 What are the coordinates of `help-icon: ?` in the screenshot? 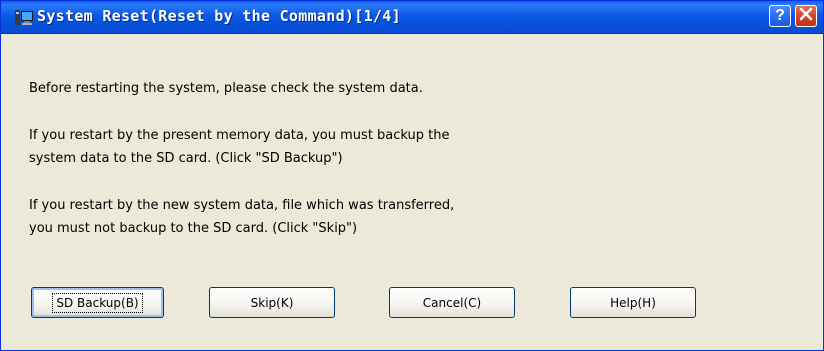 It's located at (780, 15).